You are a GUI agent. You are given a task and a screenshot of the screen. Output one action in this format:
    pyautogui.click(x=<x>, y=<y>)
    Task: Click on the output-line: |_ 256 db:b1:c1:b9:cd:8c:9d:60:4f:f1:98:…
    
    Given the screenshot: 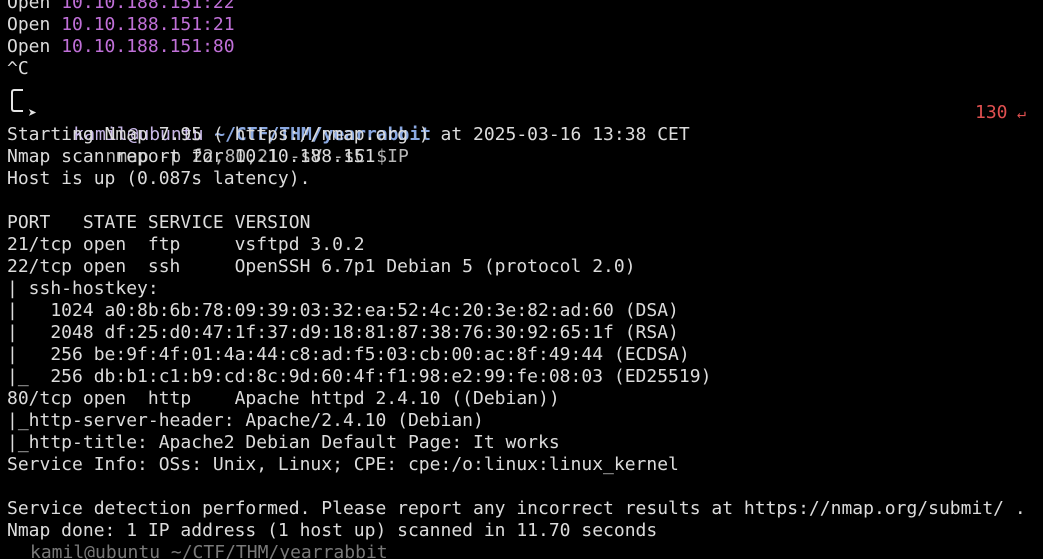 What is the action you would take?
    pyautogui.click(x=359, y=376)
    